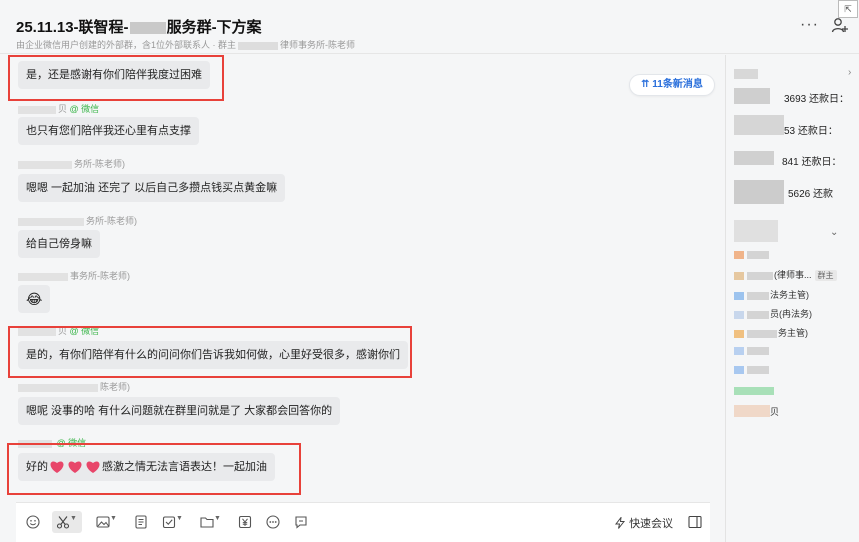  I want to click on emoji-icon, so click(33, 522).